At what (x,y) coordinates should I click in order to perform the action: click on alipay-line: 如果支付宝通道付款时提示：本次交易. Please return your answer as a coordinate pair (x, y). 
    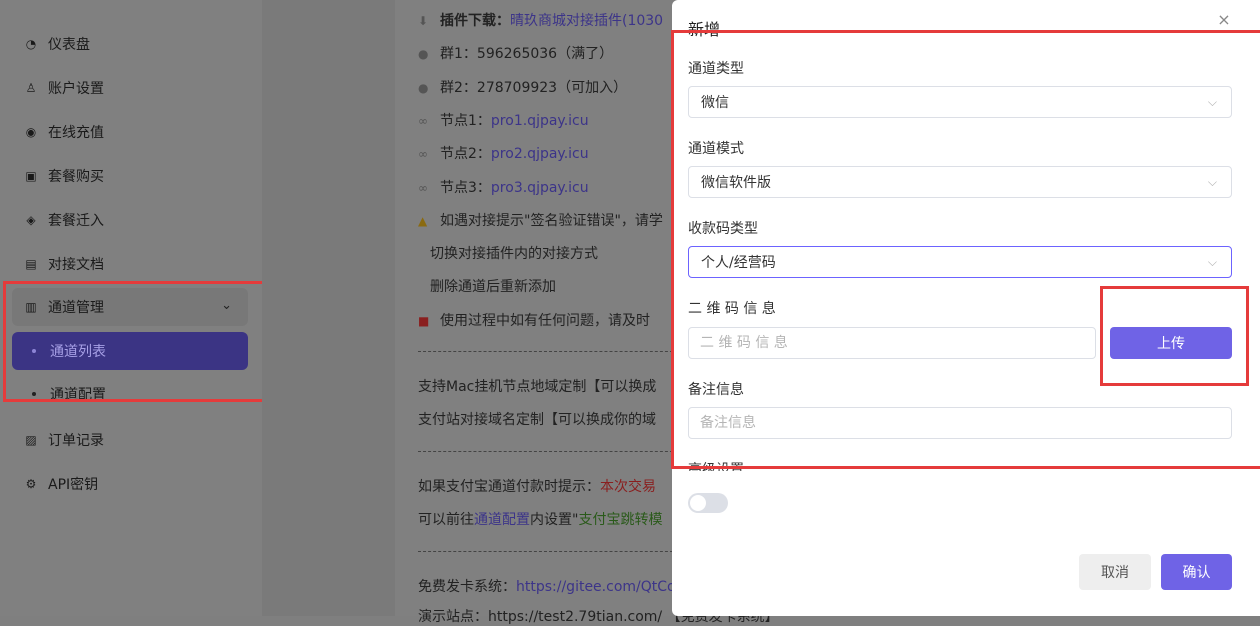
    Looking at the image, I should click on (537, 486).